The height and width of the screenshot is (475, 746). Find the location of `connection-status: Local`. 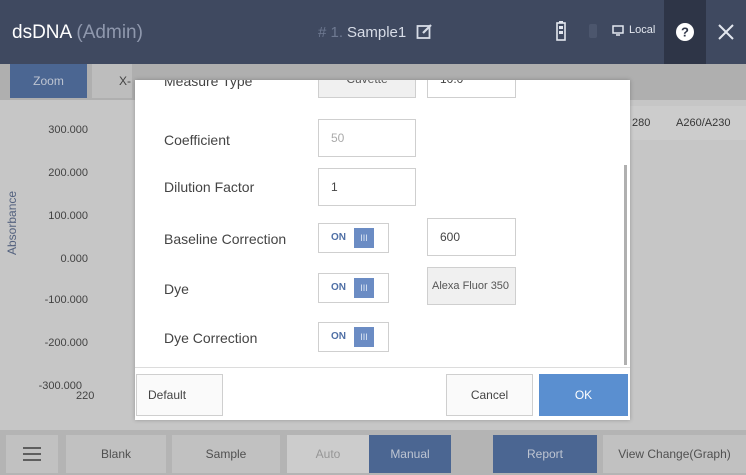

connection-status: Local is located at coordinates (633, 30).